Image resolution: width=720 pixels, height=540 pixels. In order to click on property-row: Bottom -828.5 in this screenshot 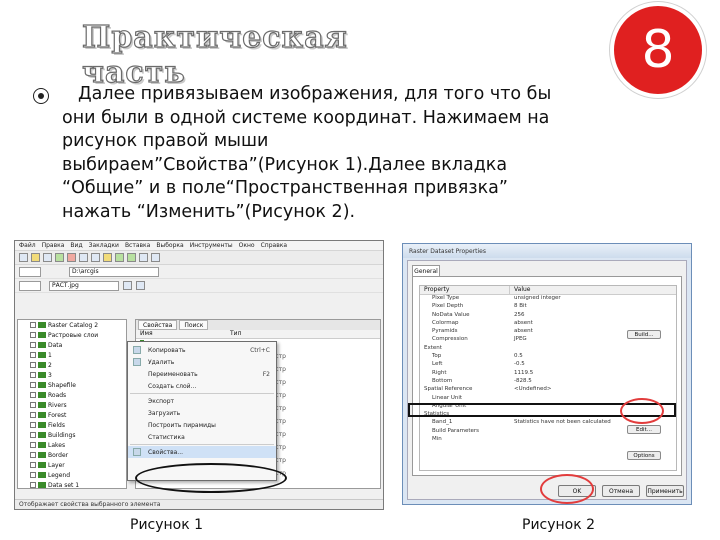, I will do `click(548, 382)`.